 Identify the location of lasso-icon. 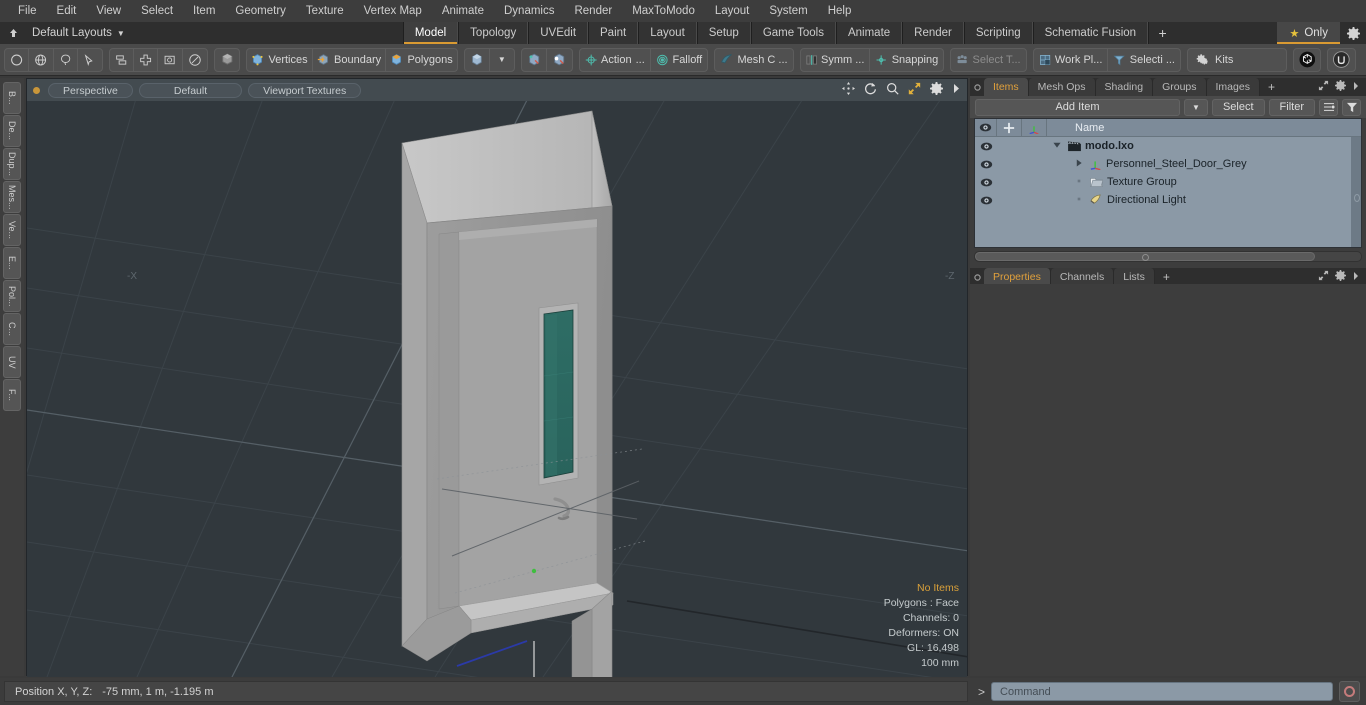
(66, 59).